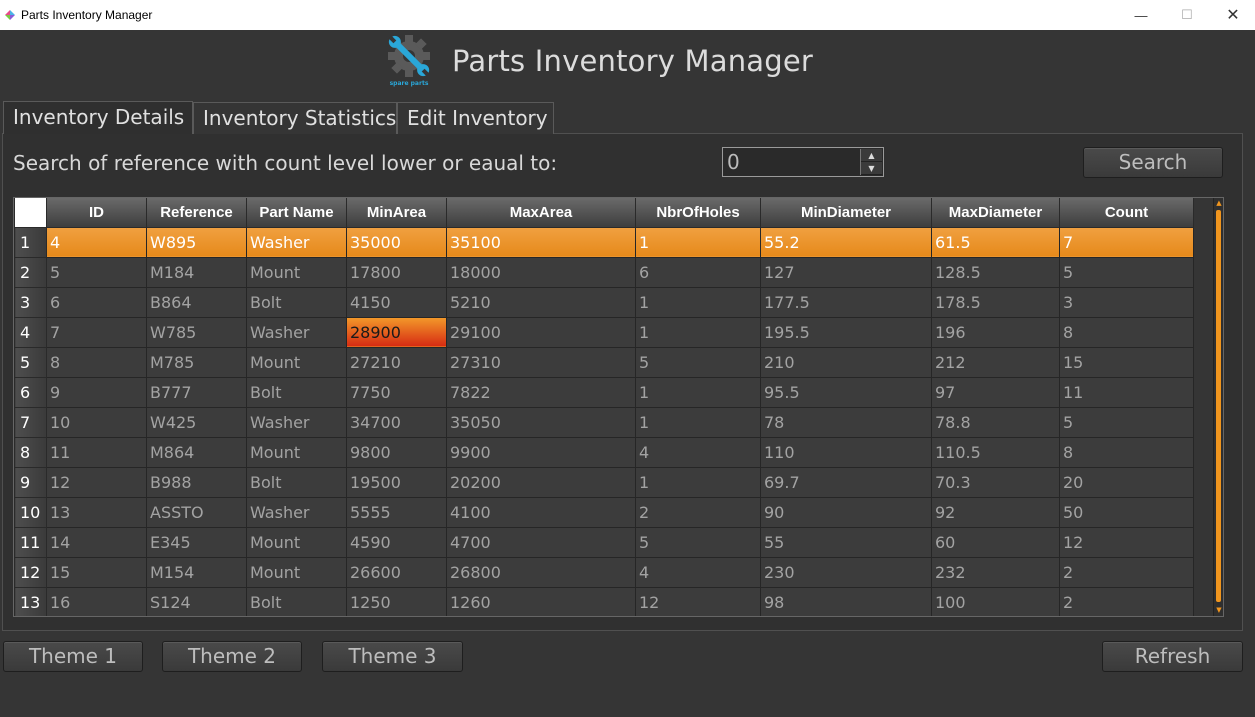 The image size is (1255, 717). Describe the element at coordinates (96, 601) in the screenshot. I see `table-cell: 16` at that location.